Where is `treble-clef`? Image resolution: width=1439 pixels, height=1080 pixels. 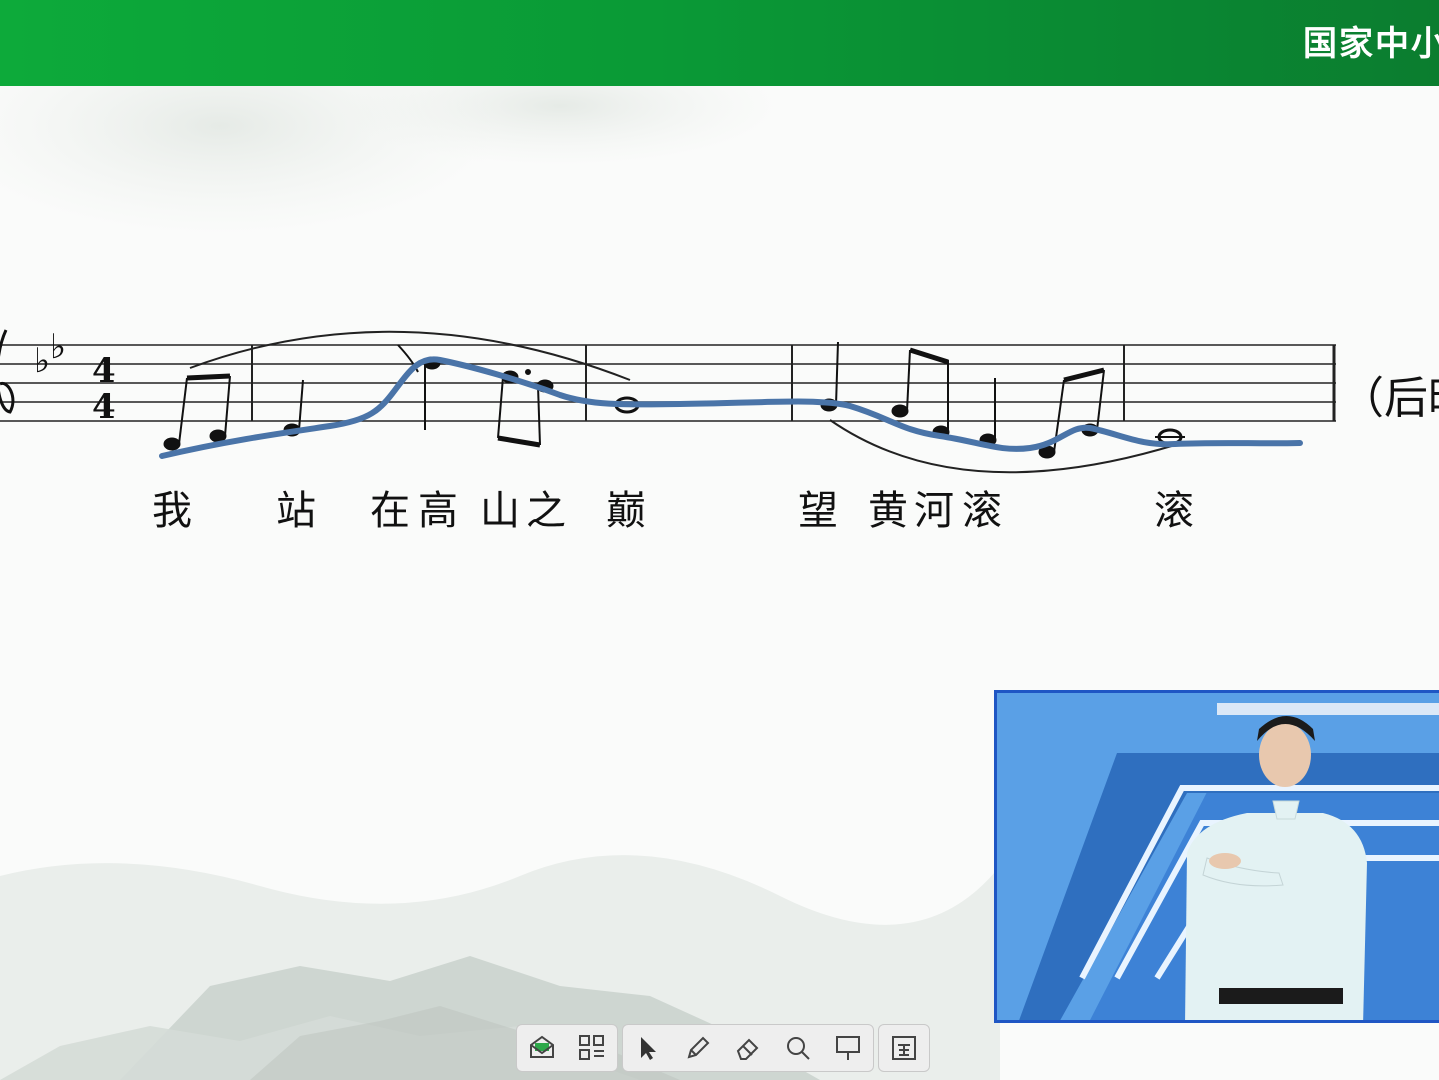 treble-clef is located at coordinates (7, 371).